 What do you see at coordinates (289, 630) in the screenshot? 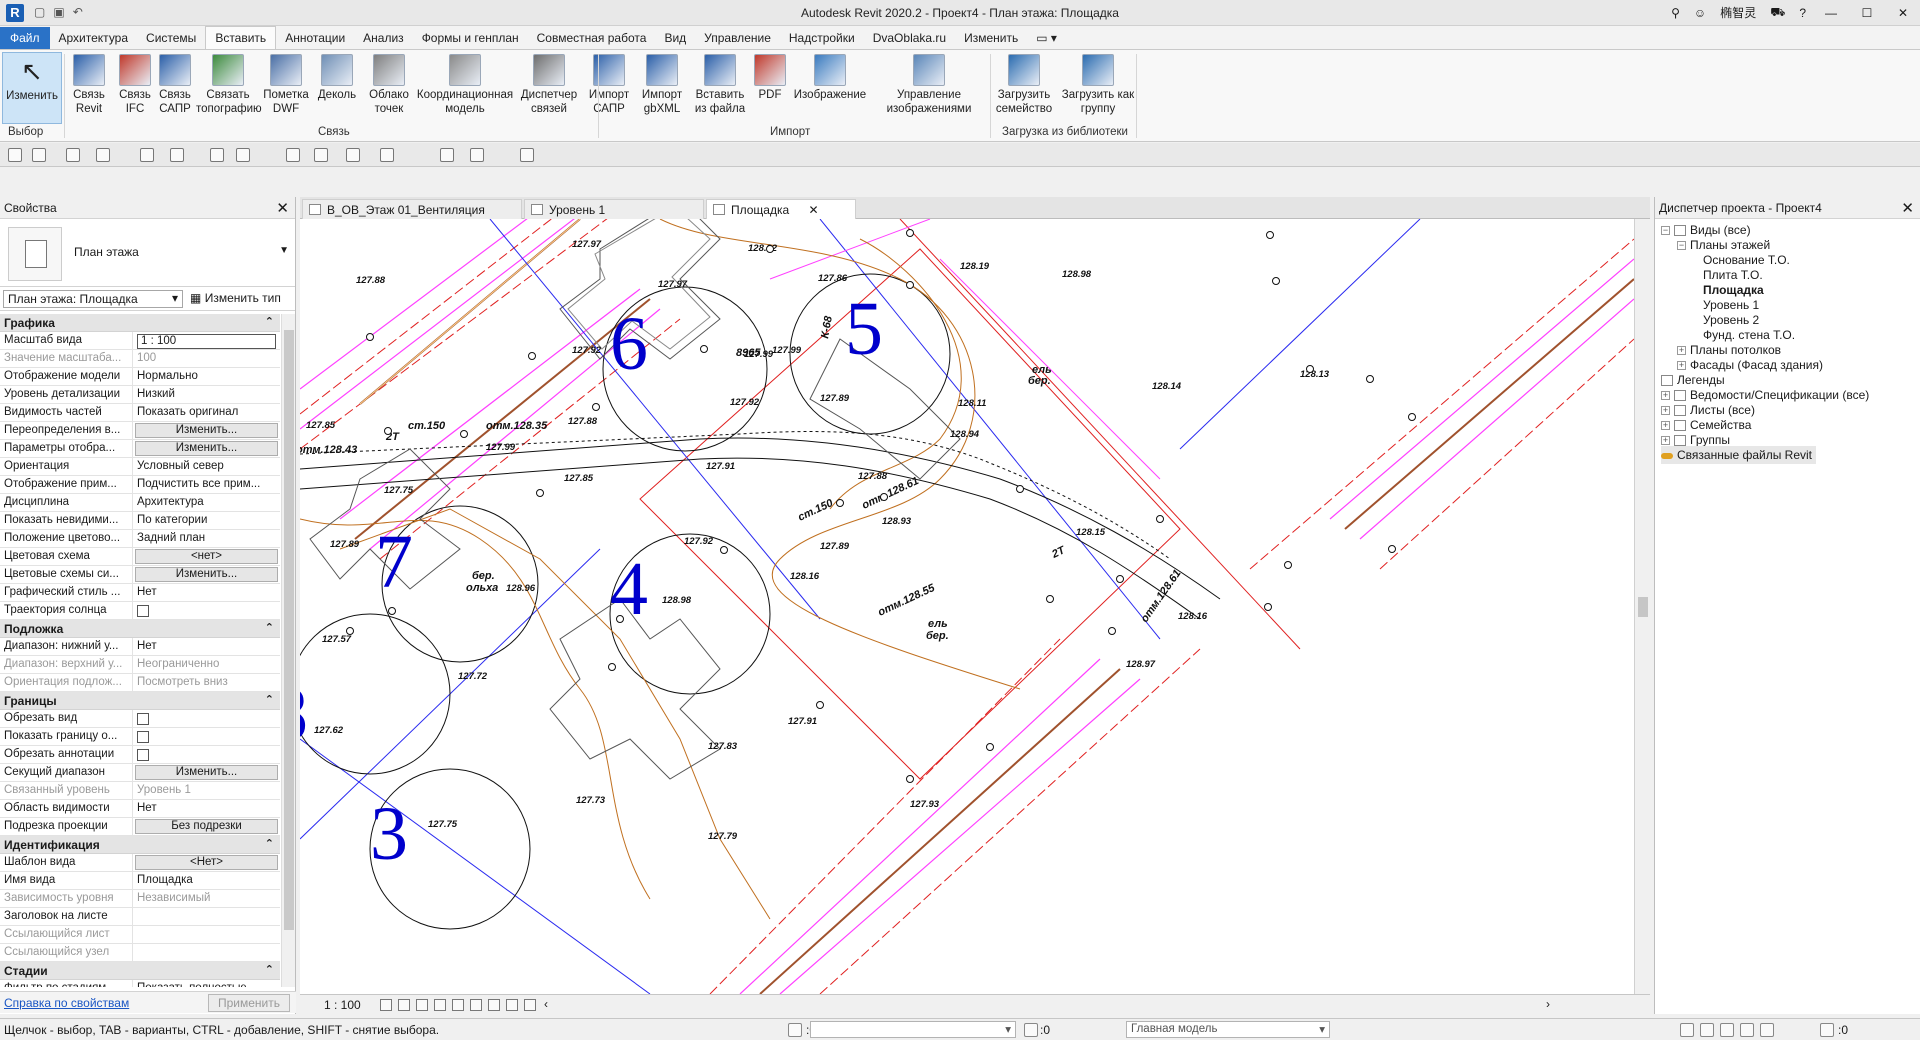
I see `scrollbar-thumb` at bounding box center [289, 630].